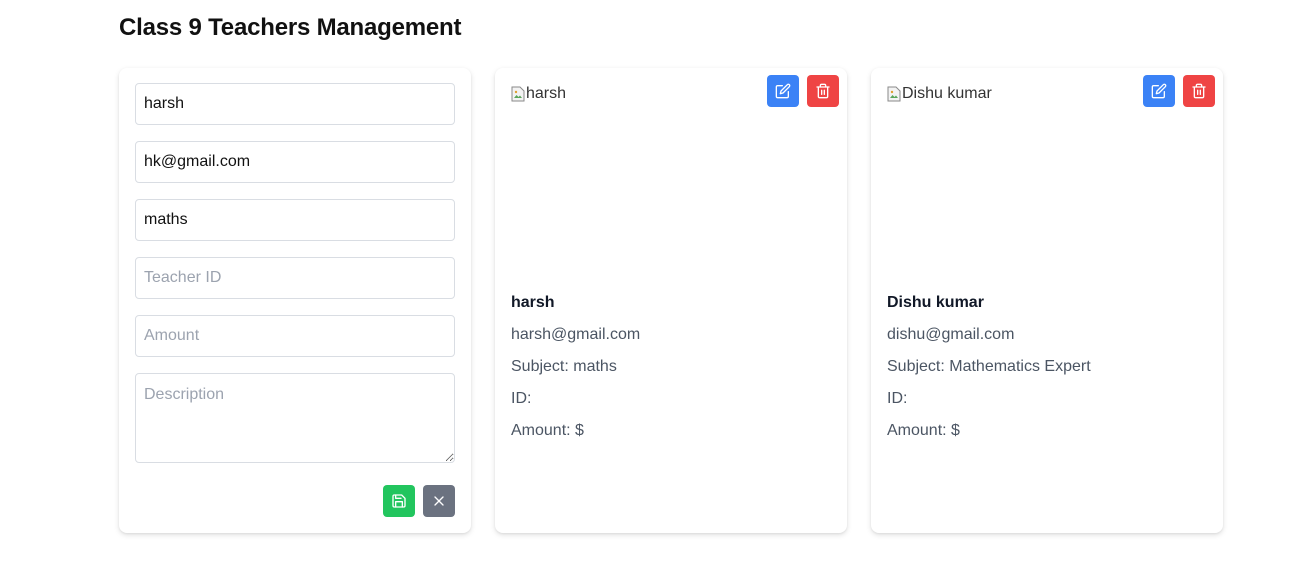  What do you see at coordinates (295, 418) in the screenshot?
I see `description-input` at bounding box center [295, 418].